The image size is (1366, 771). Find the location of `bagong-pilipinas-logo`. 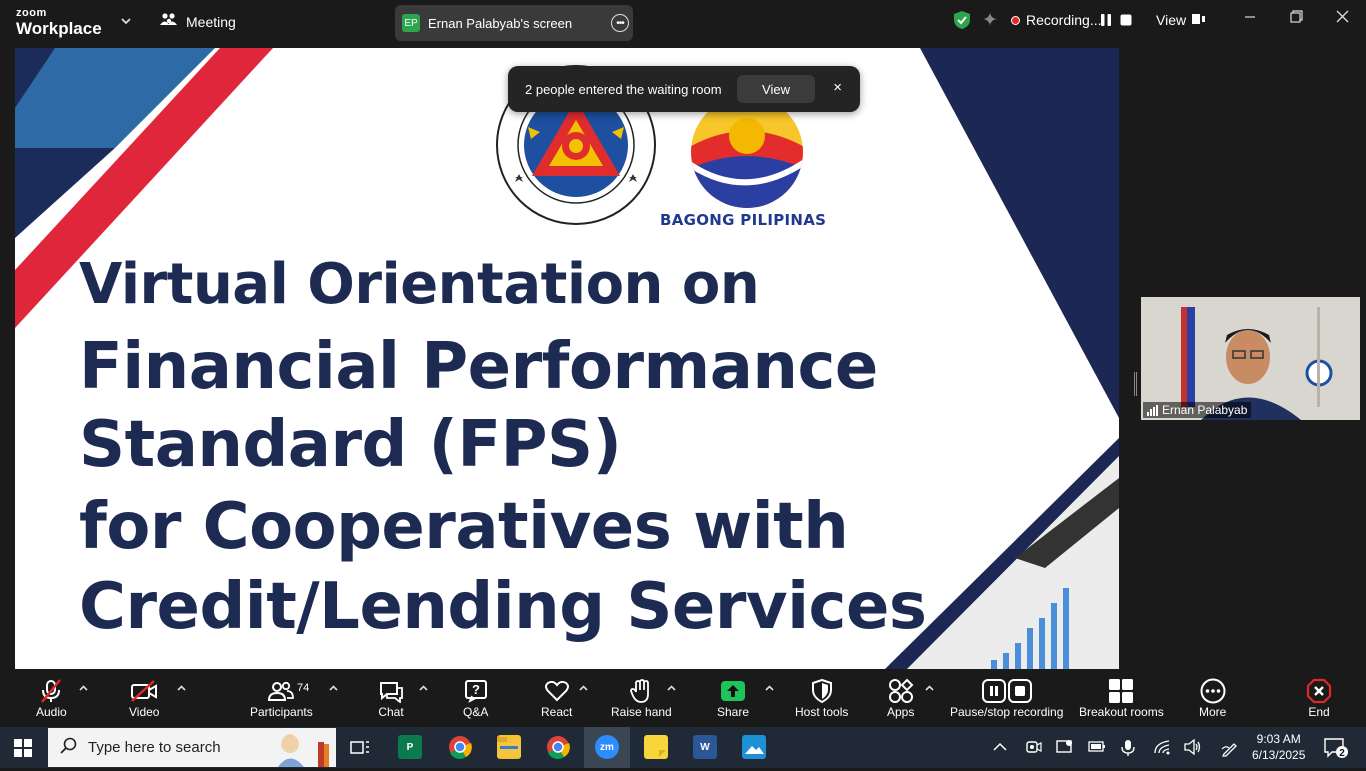

bagong-pilipinas-logo is located at coordinates (747, 154).